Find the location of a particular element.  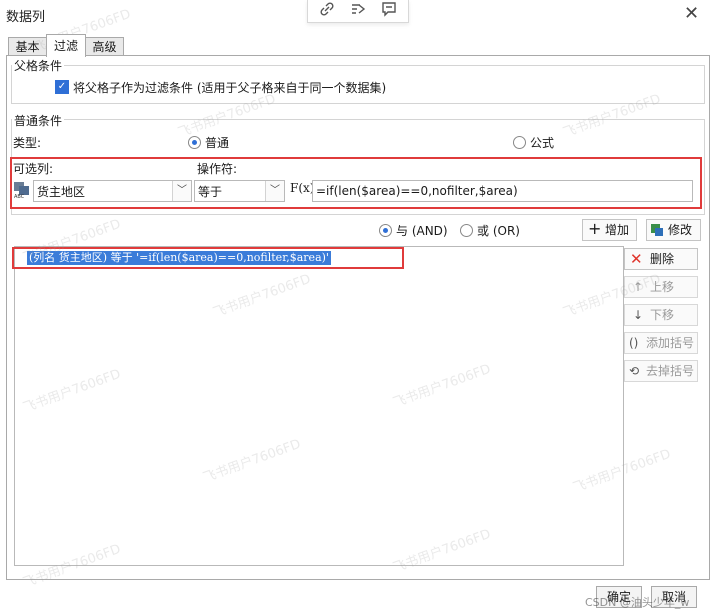

formula-fx-icon: F(x) is located at coordinates (302, 188).